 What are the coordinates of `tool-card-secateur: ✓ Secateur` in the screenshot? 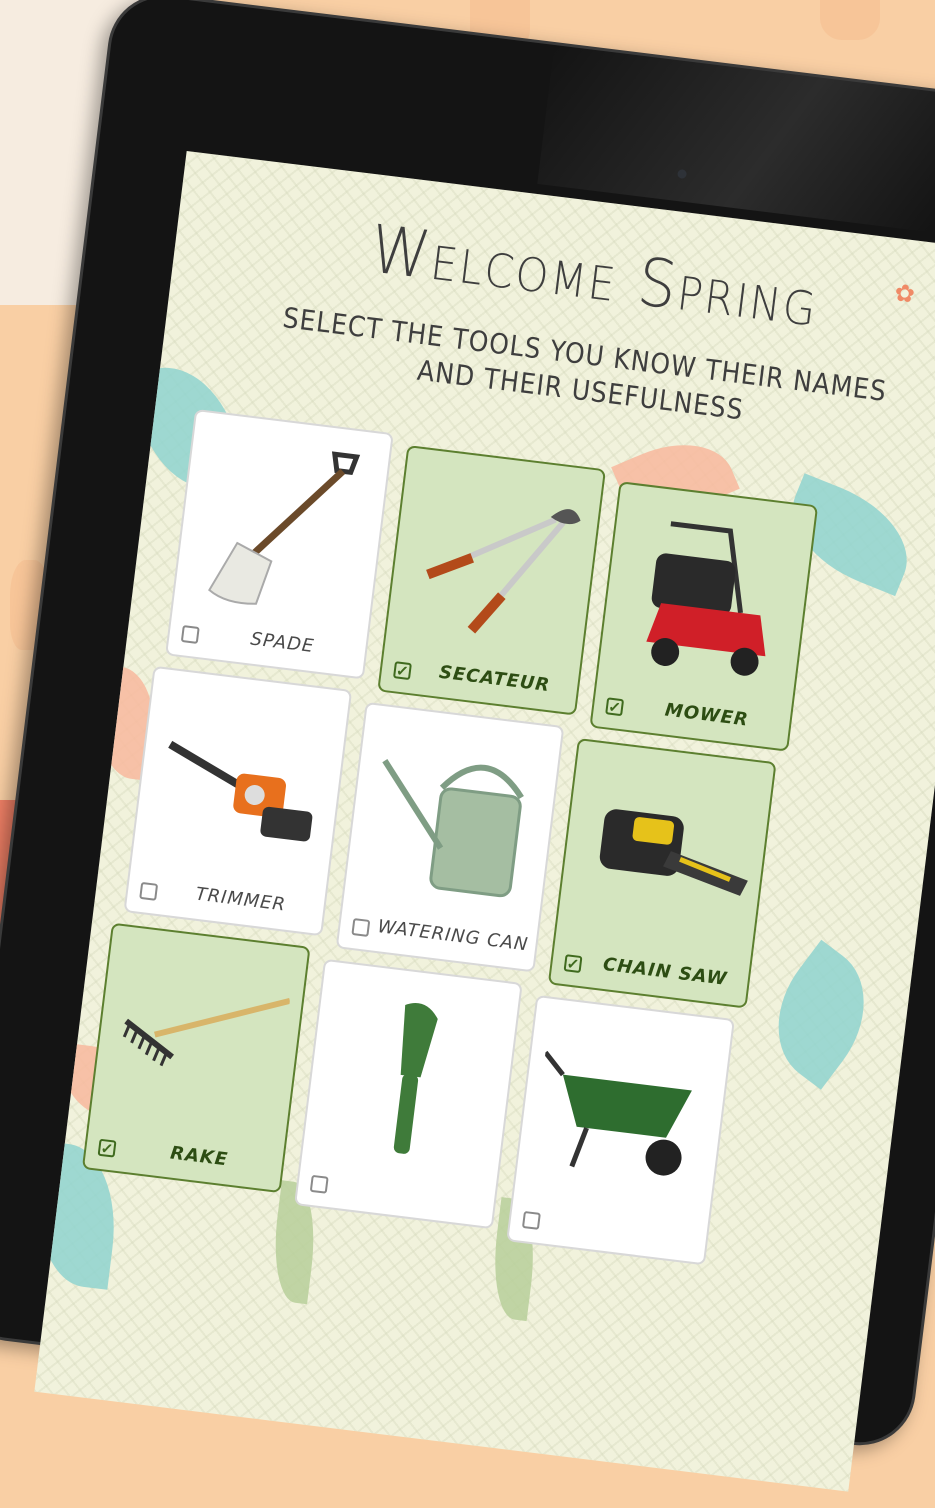 It's located at (491, 580).